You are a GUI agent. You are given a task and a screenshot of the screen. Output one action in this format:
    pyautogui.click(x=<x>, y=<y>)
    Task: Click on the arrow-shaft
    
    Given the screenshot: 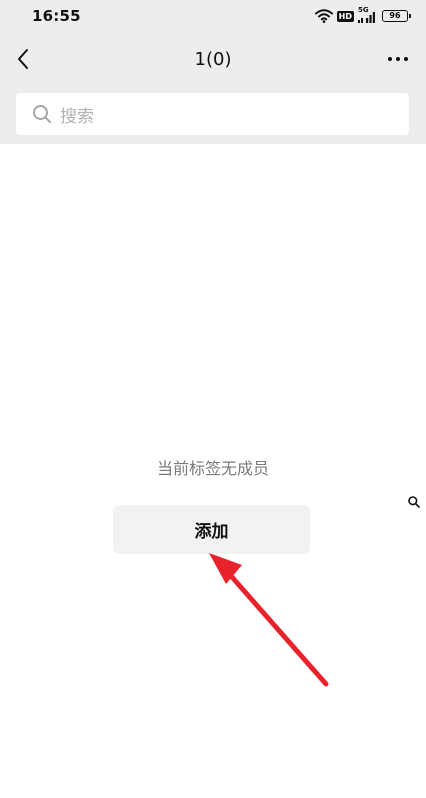 What is the action you would take?
    pyautogui.click(x=275, y=626)
    